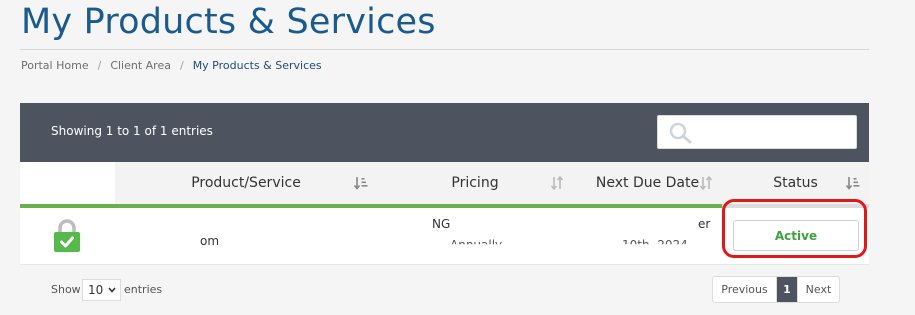 This screenshot has width=915, height=315. I want to click on column-header-product: Product/Service, so click(246, 185).